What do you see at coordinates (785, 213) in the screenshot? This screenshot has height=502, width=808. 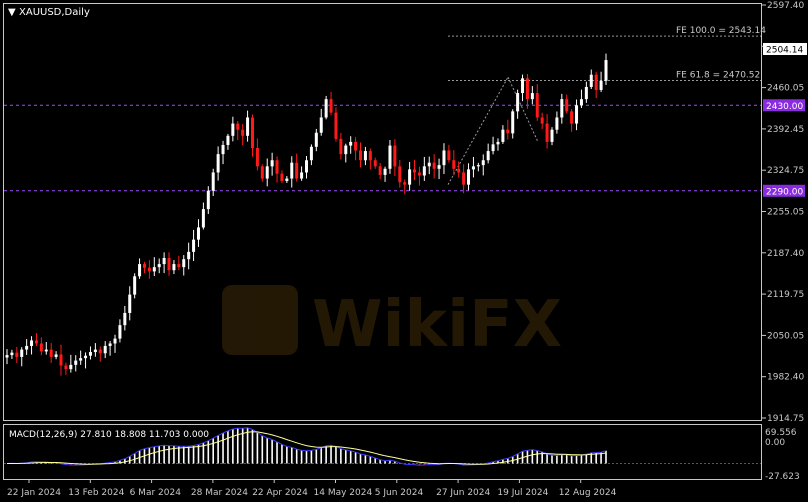 I see `price-tick-label: 2255.05` at bounding box center [785, 213].